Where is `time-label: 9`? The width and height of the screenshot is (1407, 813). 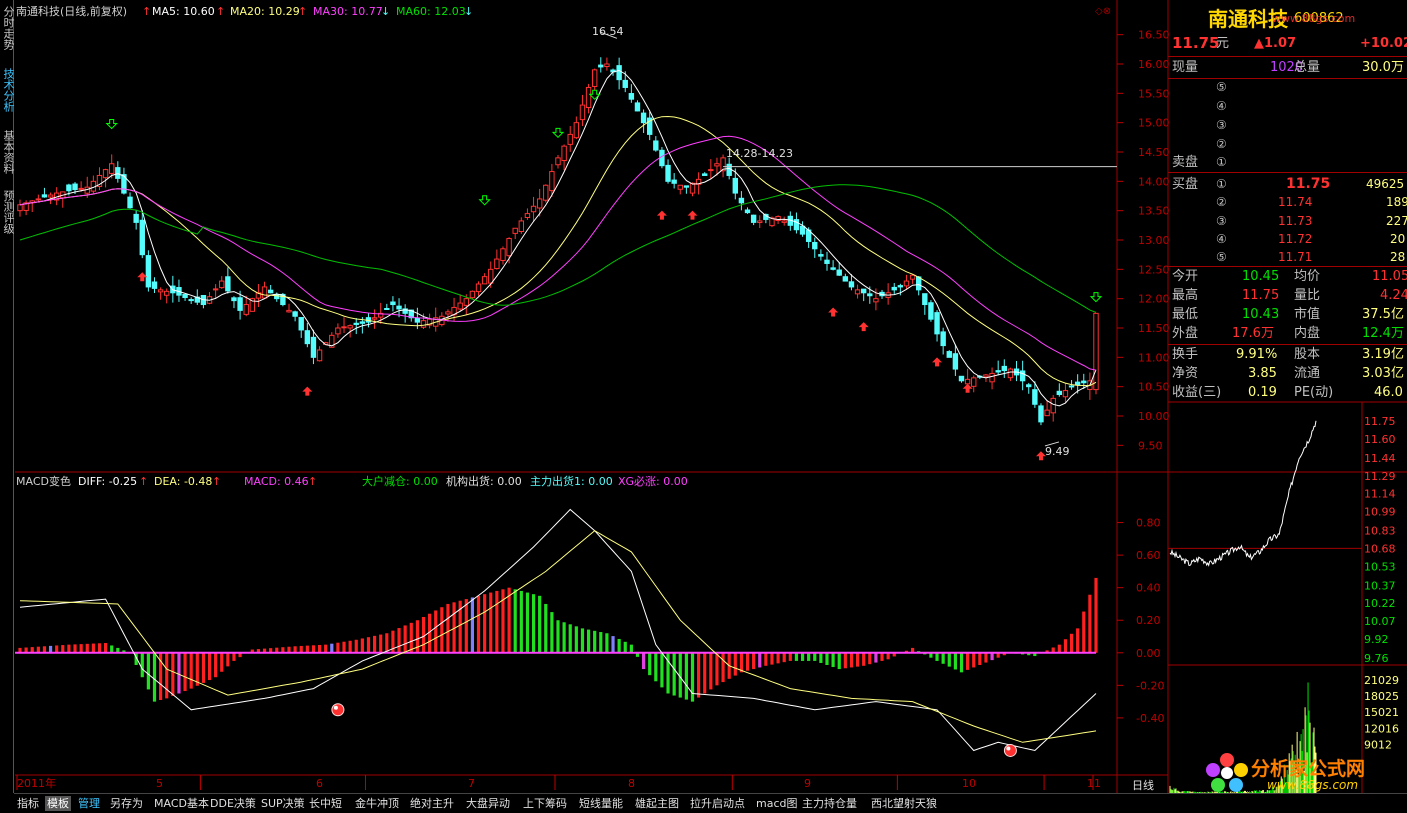
time-label: 9 is located at coordinates (807, 783).